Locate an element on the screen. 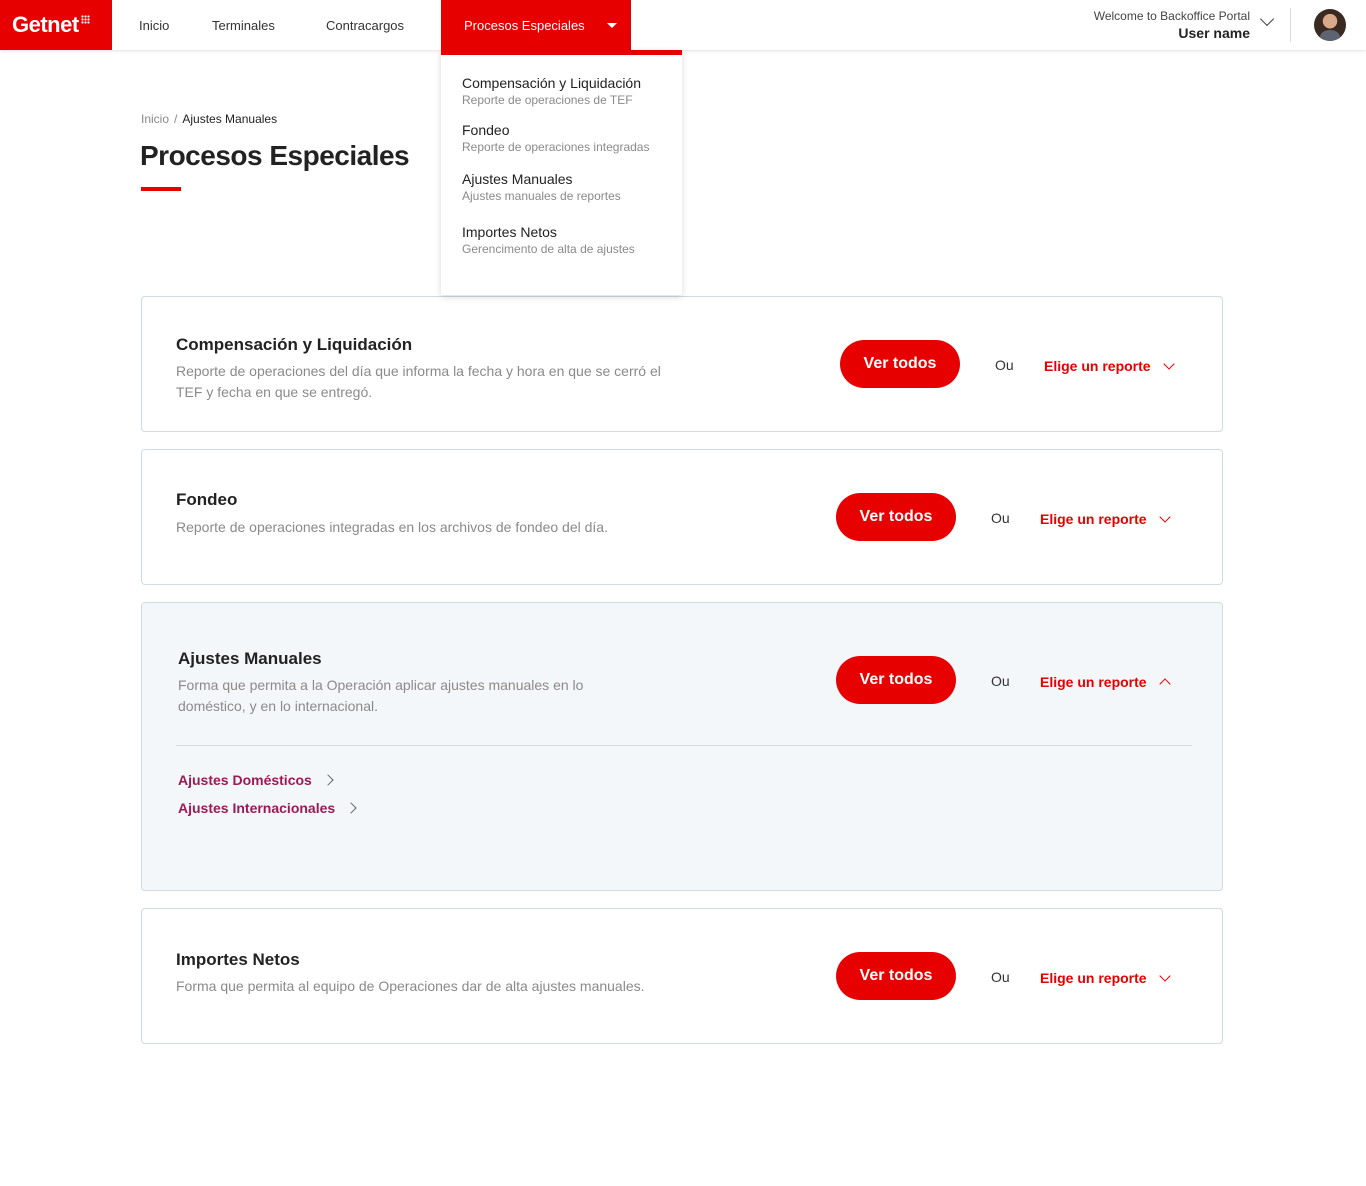 This screenshot has height=1186, width=1366. dropdown-item-subtitle: Reporte de operaciones integradas is located at coordinates (556, 147).